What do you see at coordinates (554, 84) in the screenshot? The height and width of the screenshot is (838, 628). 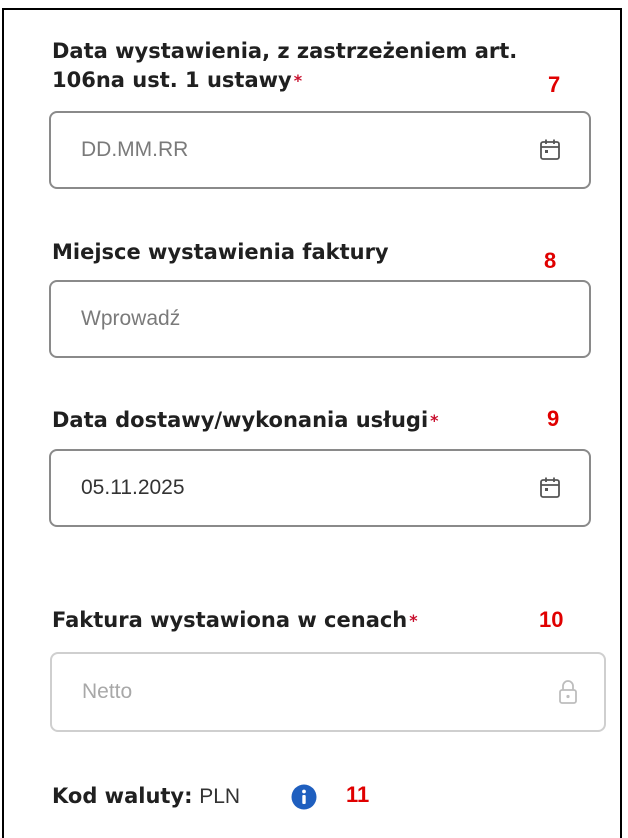 I see `step-number-7: 7` at bounding box center [554, 84].